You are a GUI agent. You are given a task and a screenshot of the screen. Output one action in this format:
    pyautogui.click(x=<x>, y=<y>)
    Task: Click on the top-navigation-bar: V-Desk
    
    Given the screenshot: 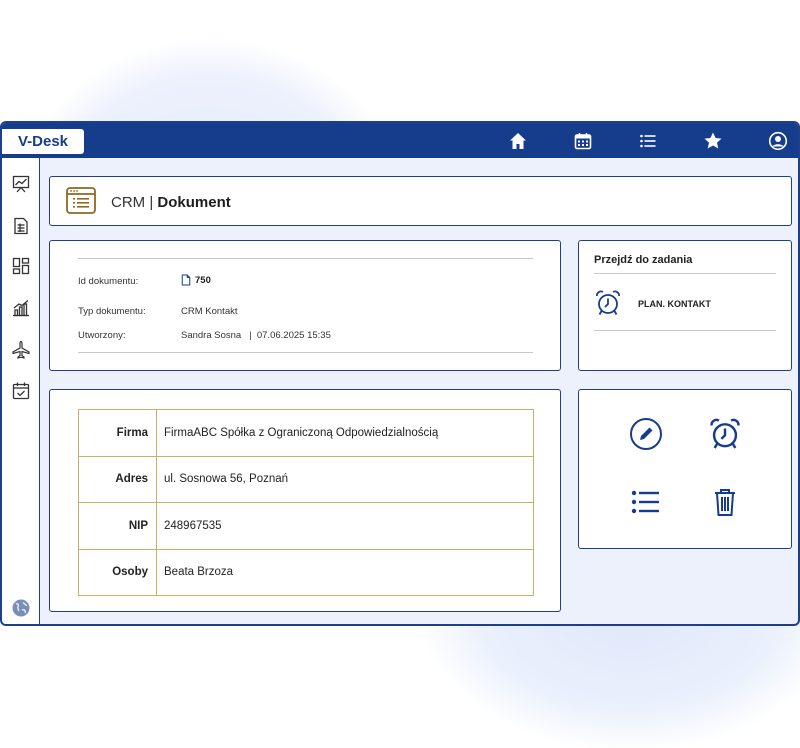 What is the action you would take?
    pyautogui.click(x=400, y=140)
    